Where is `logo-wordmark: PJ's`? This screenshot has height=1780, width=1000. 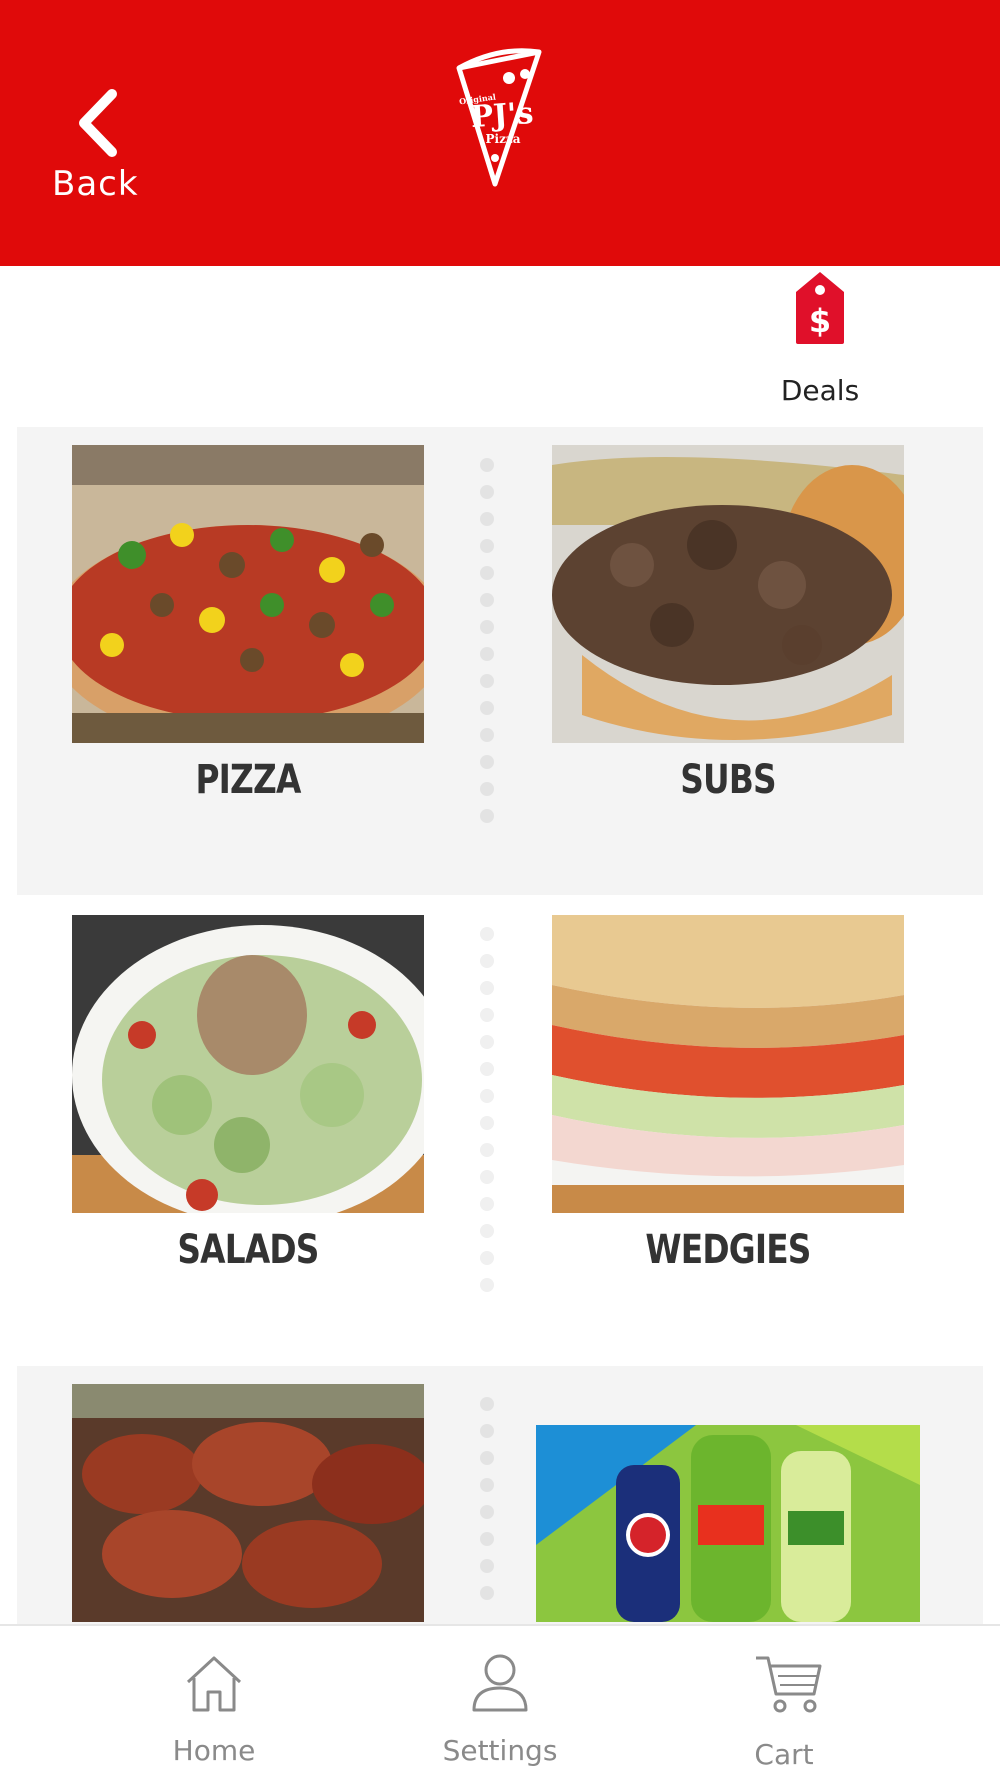 logo-wordmark: PJ's is located at coordinates (502, 115).